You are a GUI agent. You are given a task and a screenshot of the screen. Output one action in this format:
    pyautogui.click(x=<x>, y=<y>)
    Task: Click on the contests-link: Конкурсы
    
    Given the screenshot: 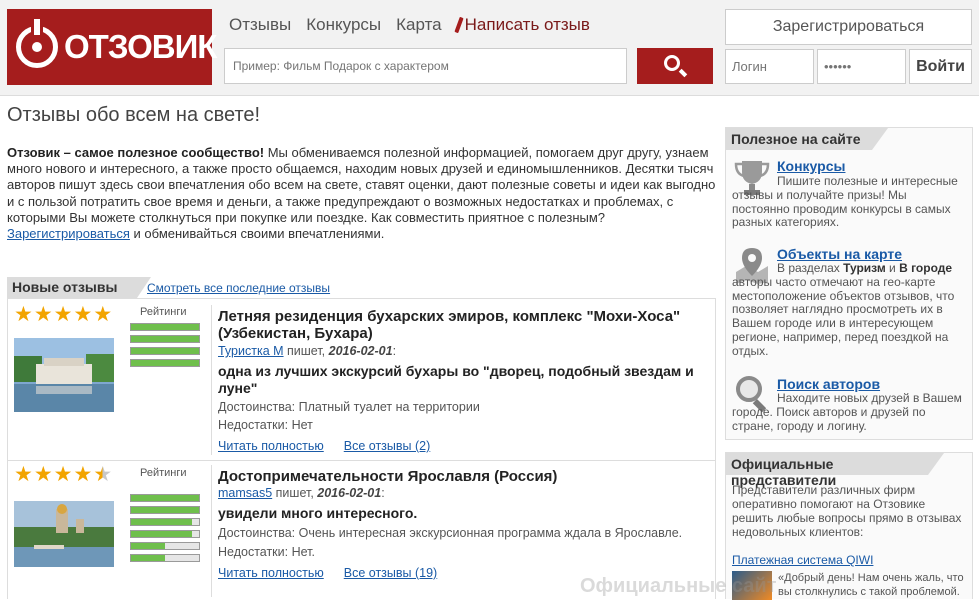 What is the action you would take?
    pyautogui.click(x=811, y=166)
    